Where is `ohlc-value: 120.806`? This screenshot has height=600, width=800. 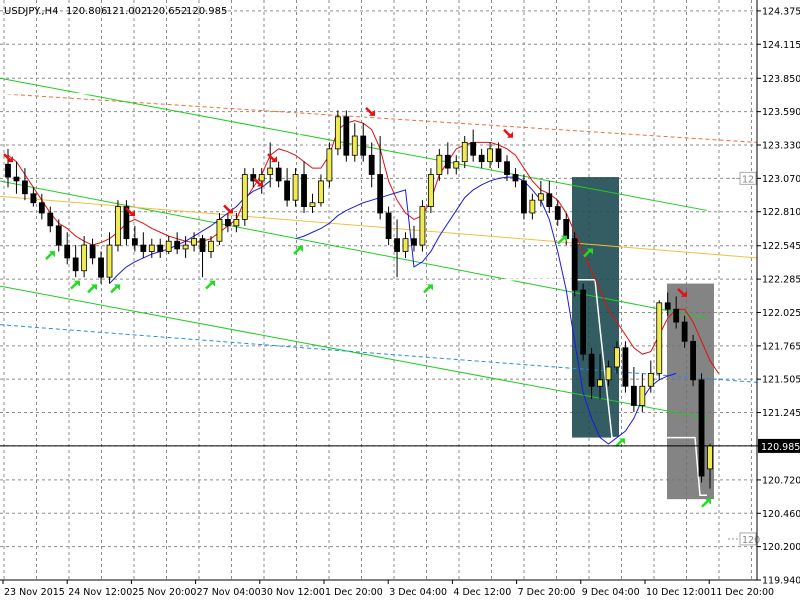 ohlc-value: 120.806 is located at coordinates (86, 11).